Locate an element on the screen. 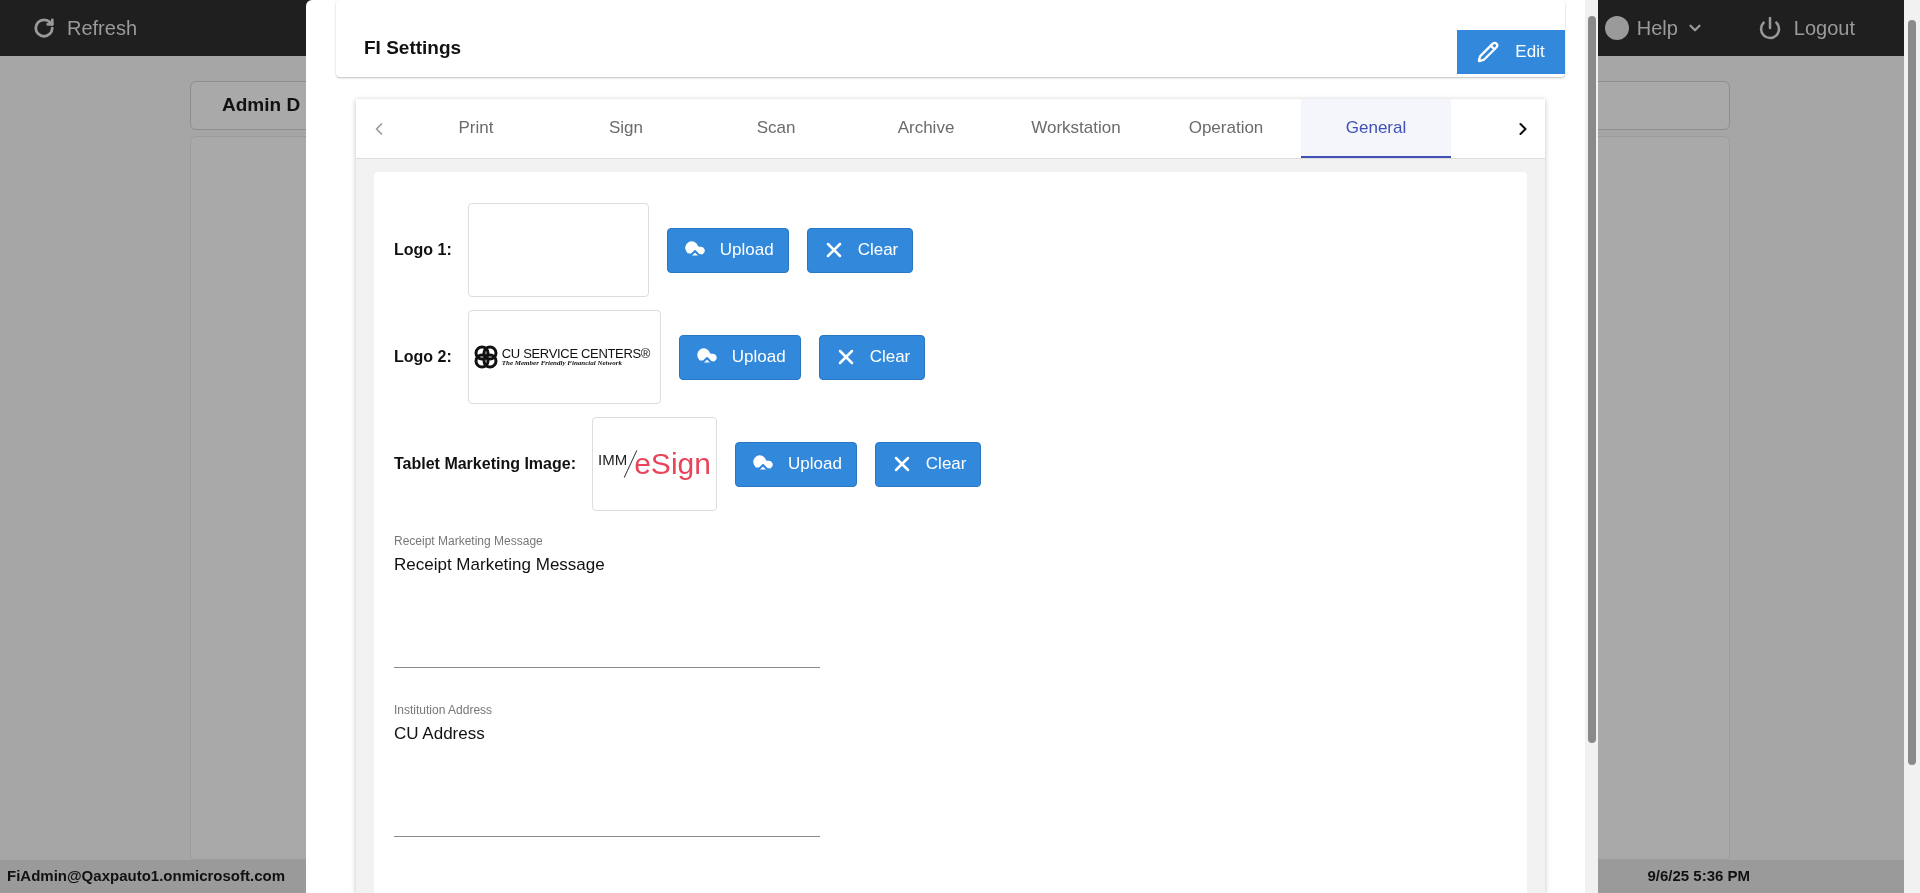 The width and height of the screenshot is (1920, 893). image-label: Tablet Marketing Image: is located at coordinates (485, 464).